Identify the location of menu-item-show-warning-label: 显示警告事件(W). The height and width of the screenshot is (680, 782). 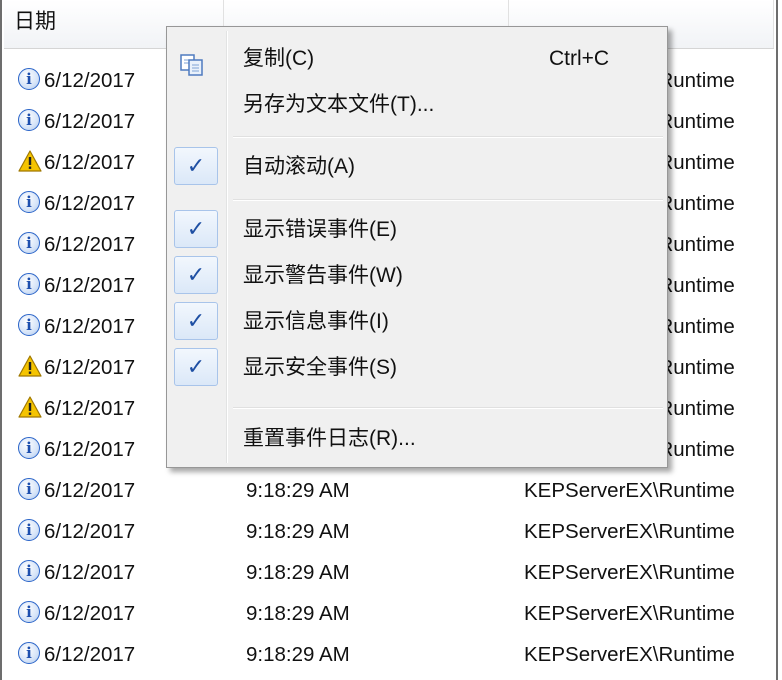
(323, 275).